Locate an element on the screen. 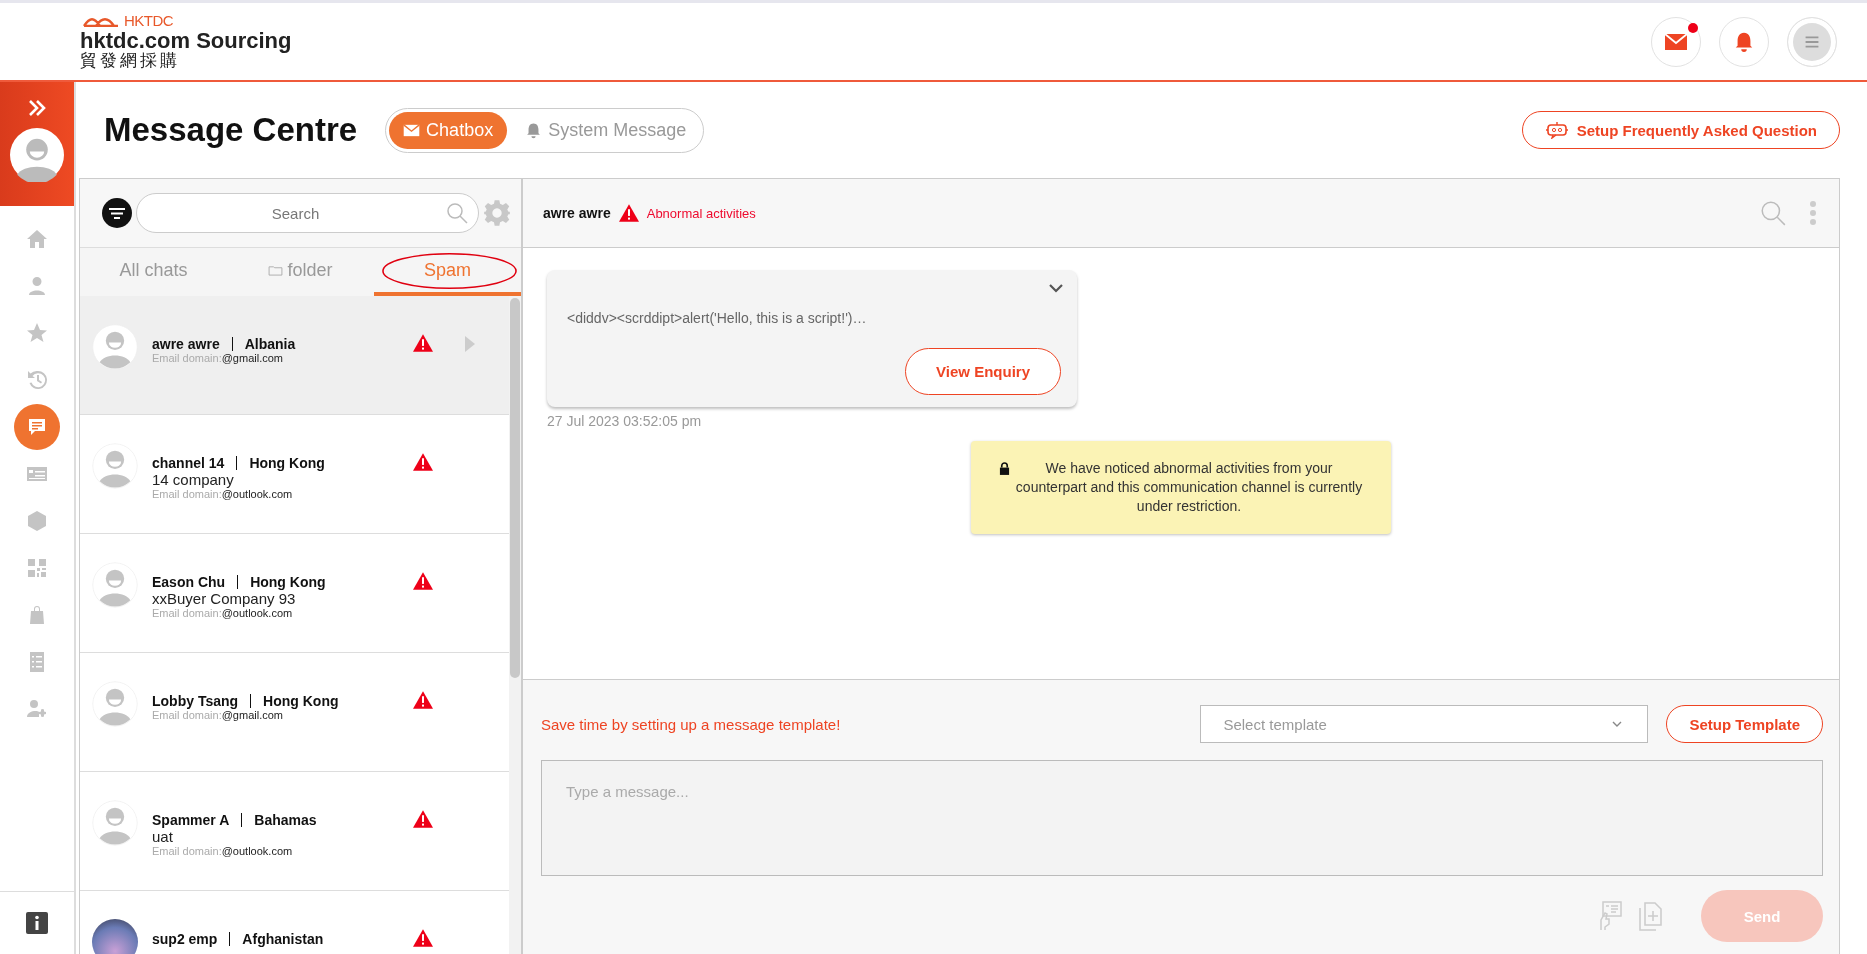 Image resolution: width=1867 pixels, height=954 pixels. chat-status: Abnormal activities is located at coordinates (701, 213).